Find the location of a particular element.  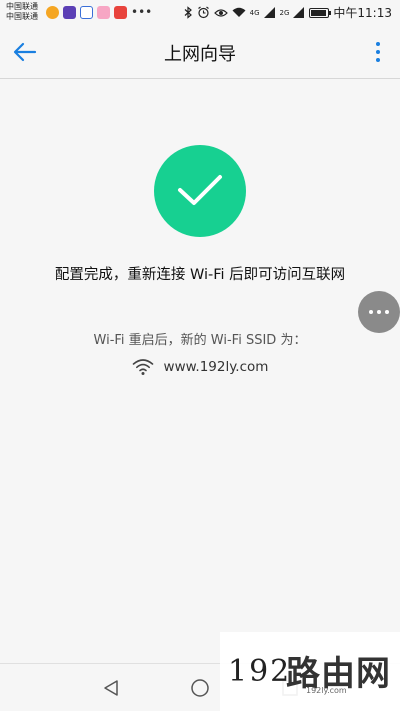

eye-comfort-icon is located at coordinates (220, 12).